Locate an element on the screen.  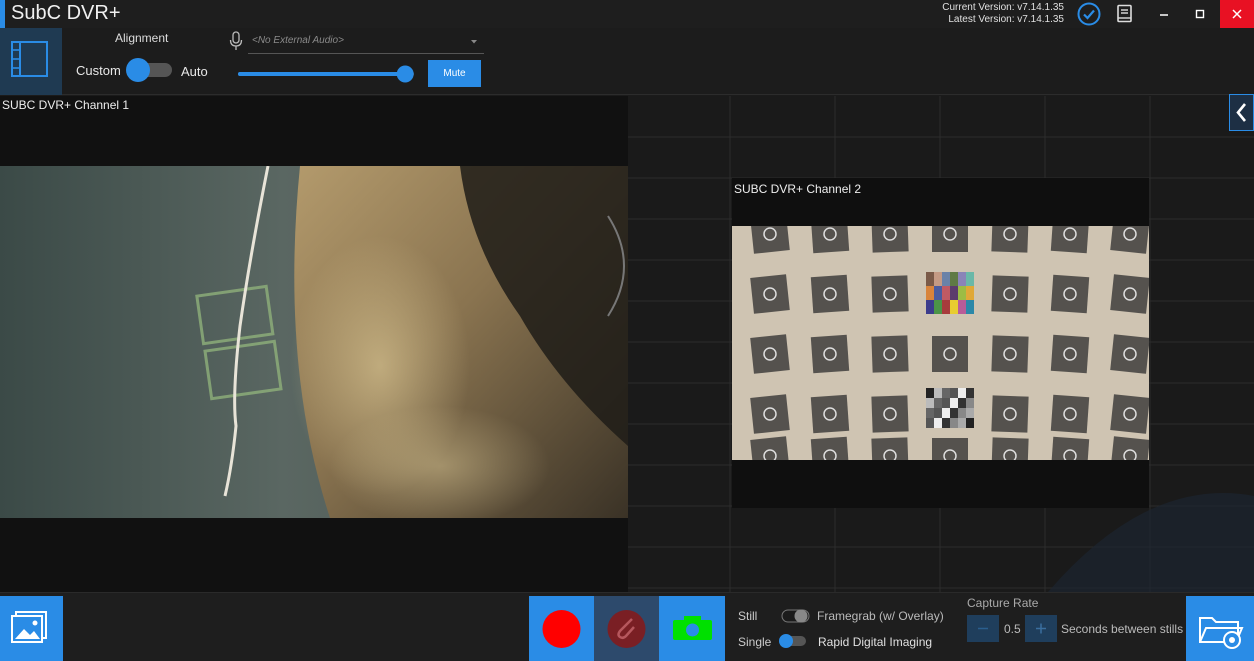
folder-settings-button is located at coordinates (1220, 628).